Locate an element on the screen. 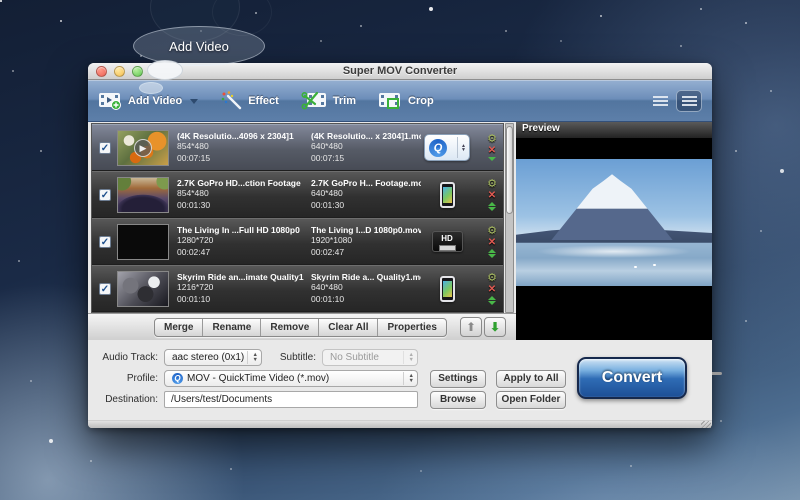 This screenshot has height=500, width=800. source-resolution: 1280*720 is located at coordinates (195, 240).